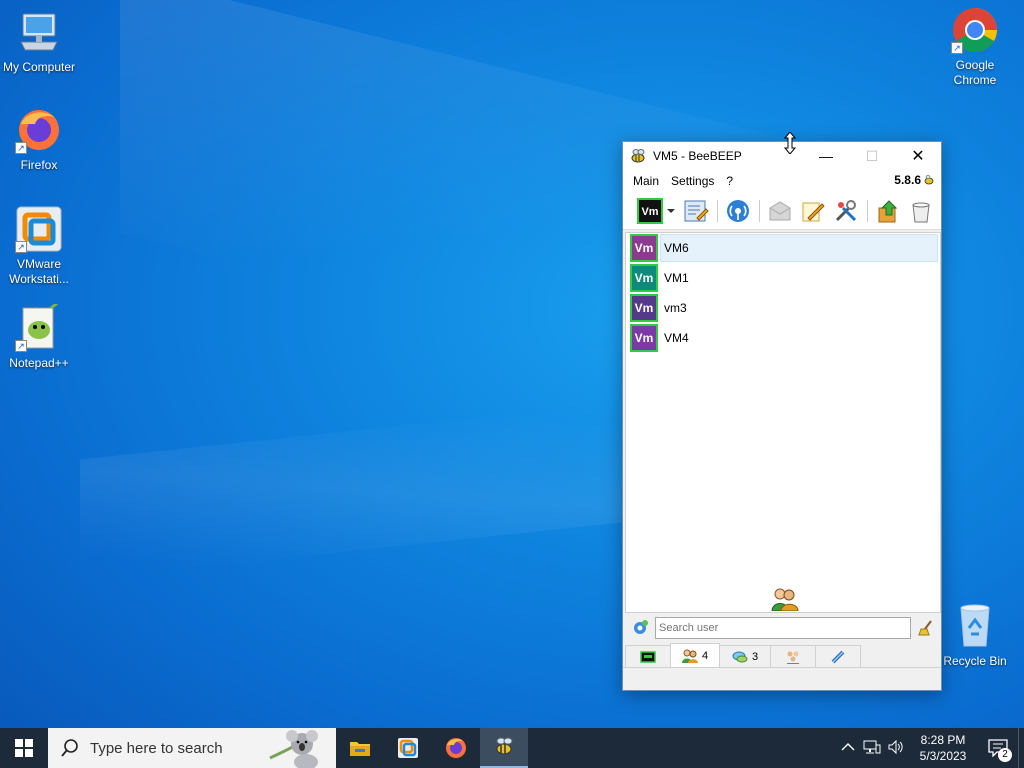 This screenshot has height=768, width=1024. What do you see at coordinates (729, 181) in the screenshot?
I see `menu-help: ?` at bounding box center [729, 181].